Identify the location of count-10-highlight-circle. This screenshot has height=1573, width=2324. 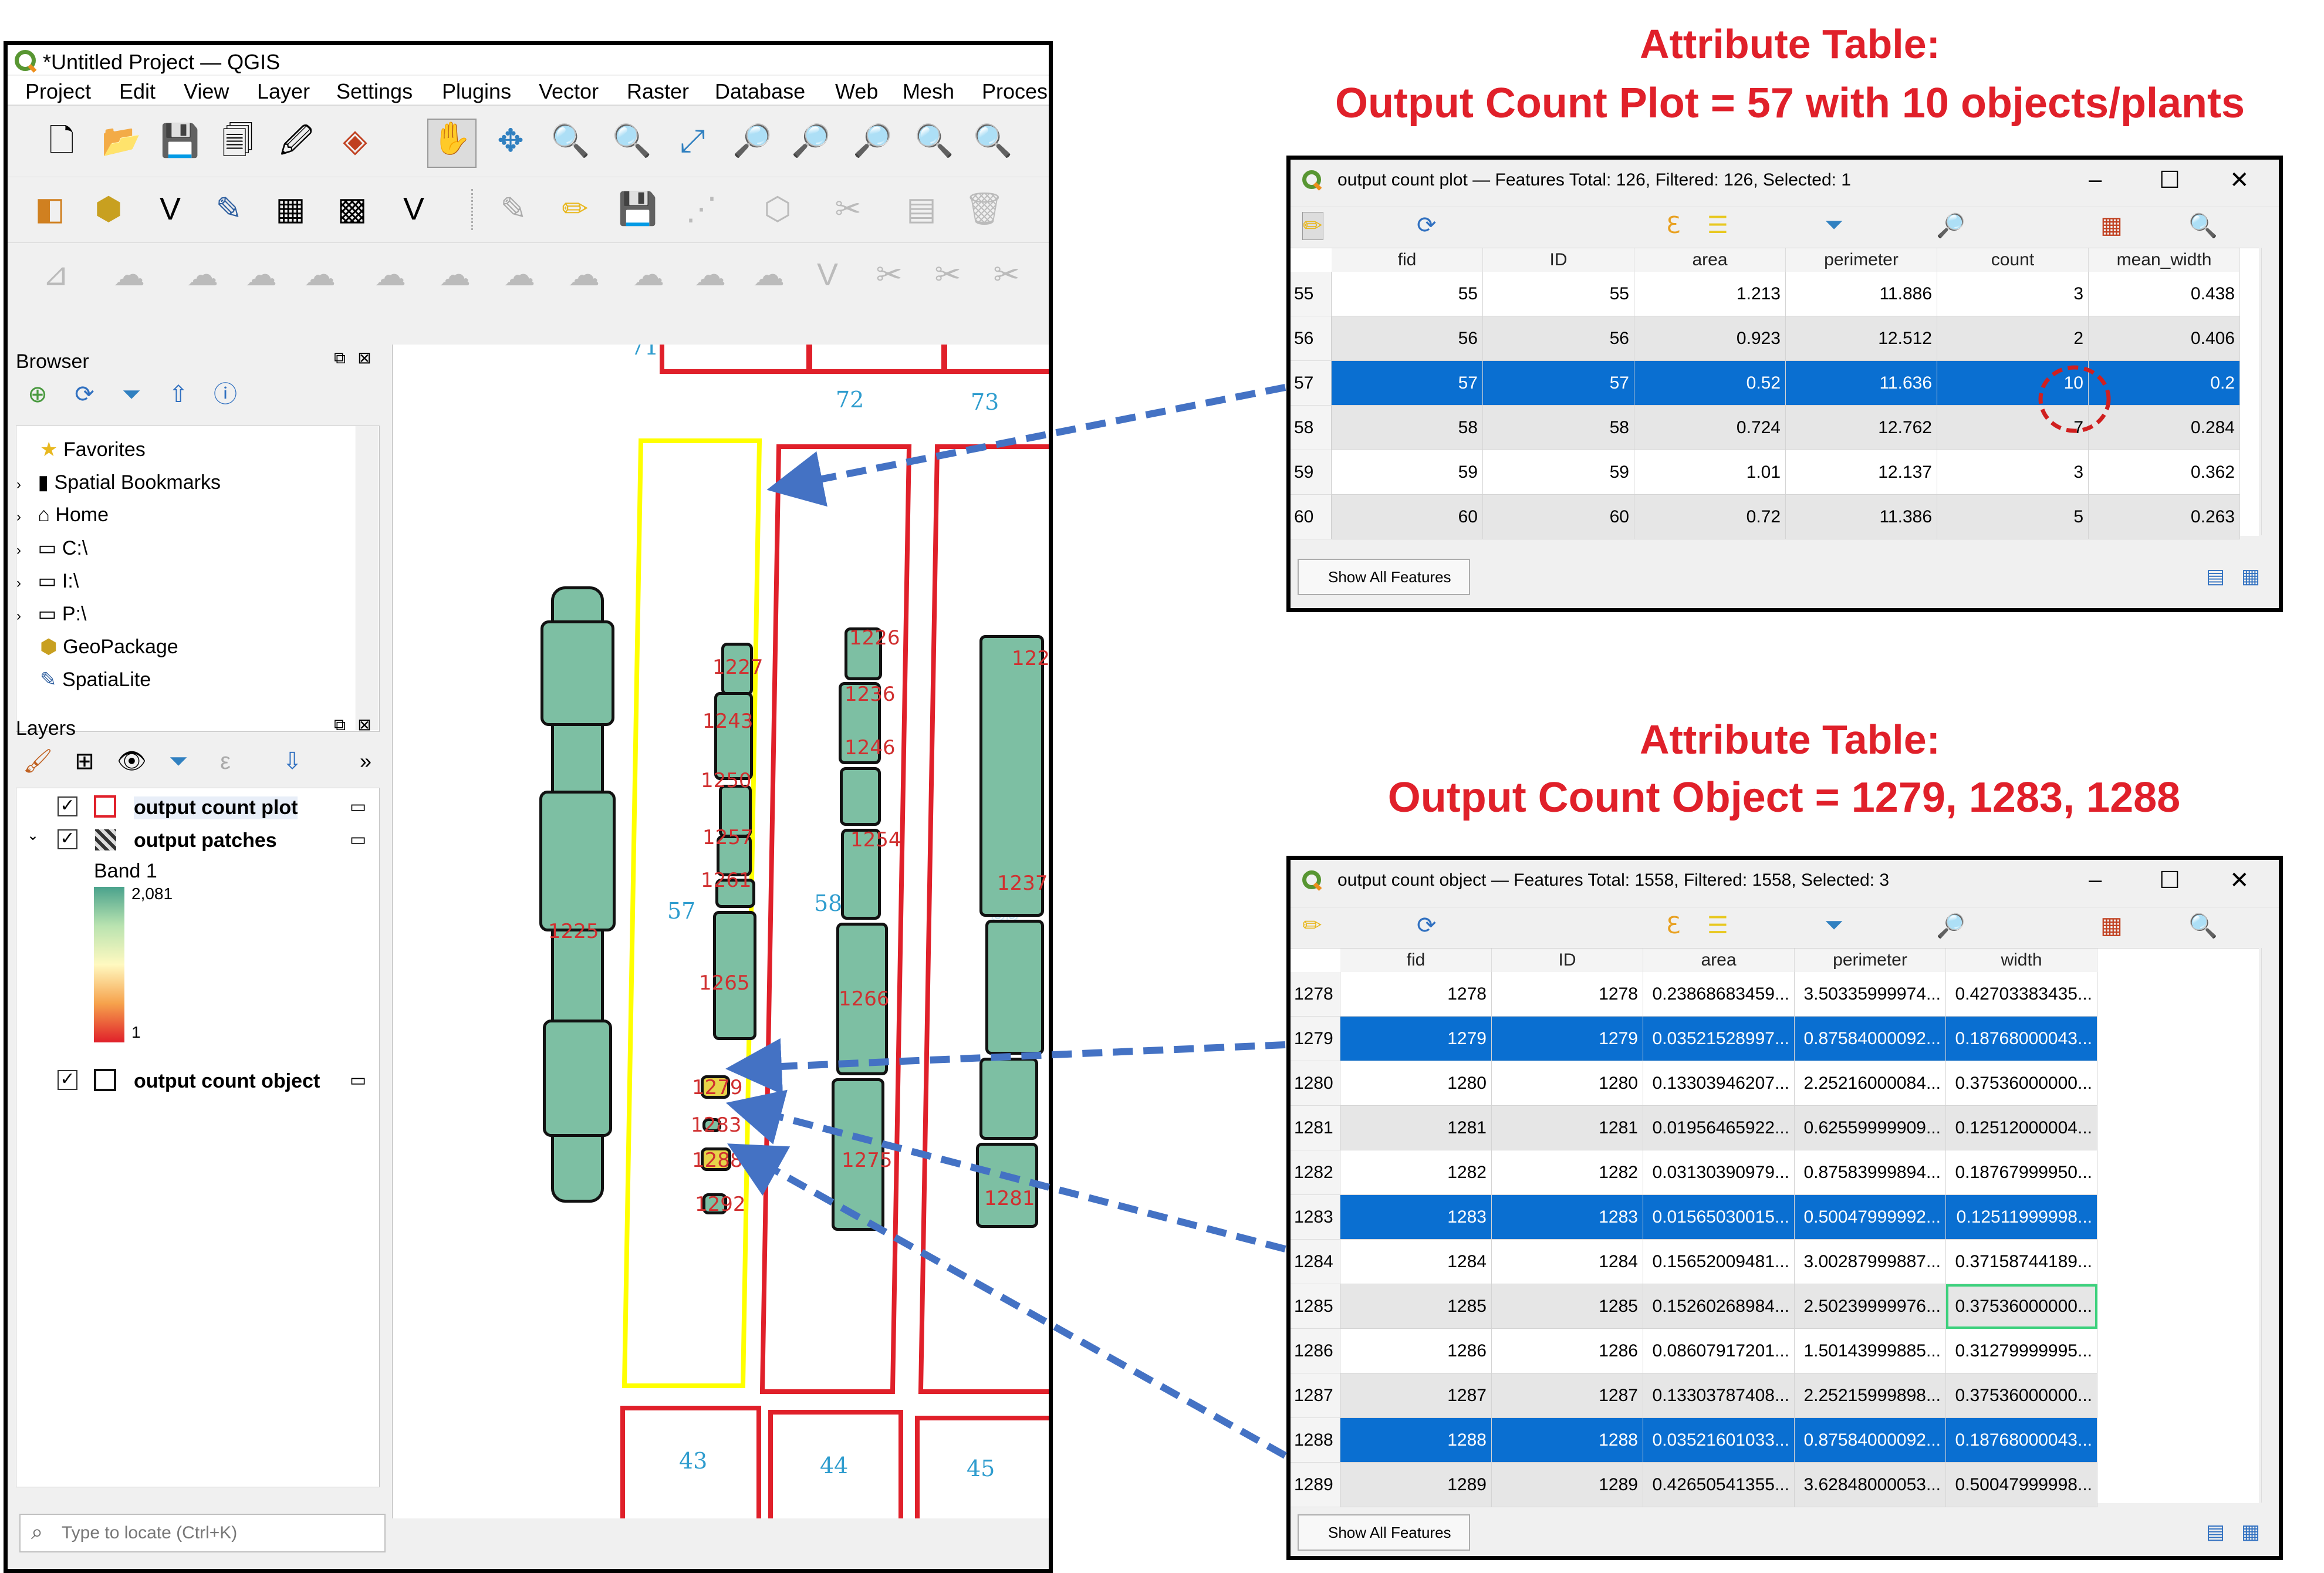
(2074, 399).